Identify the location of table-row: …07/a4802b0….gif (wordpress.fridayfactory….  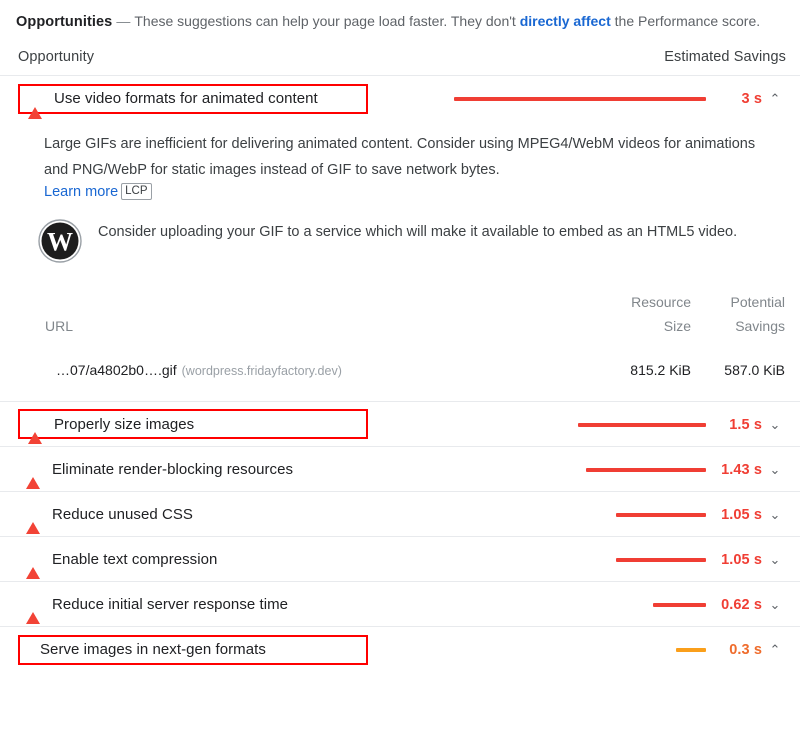
(415, 359).